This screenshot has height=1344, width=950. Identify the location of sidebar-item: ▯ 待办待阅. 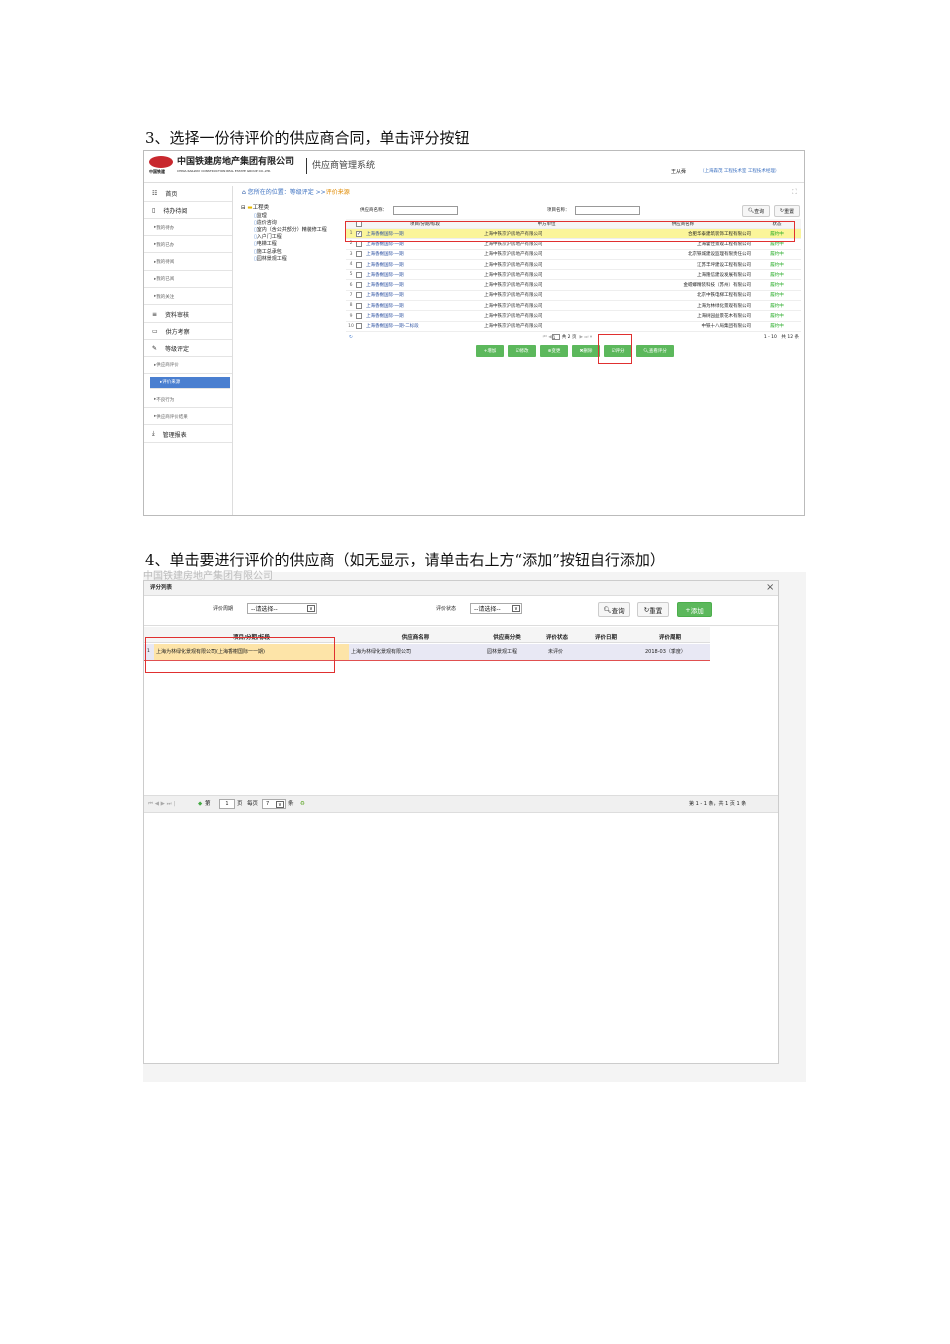
(188, 211).